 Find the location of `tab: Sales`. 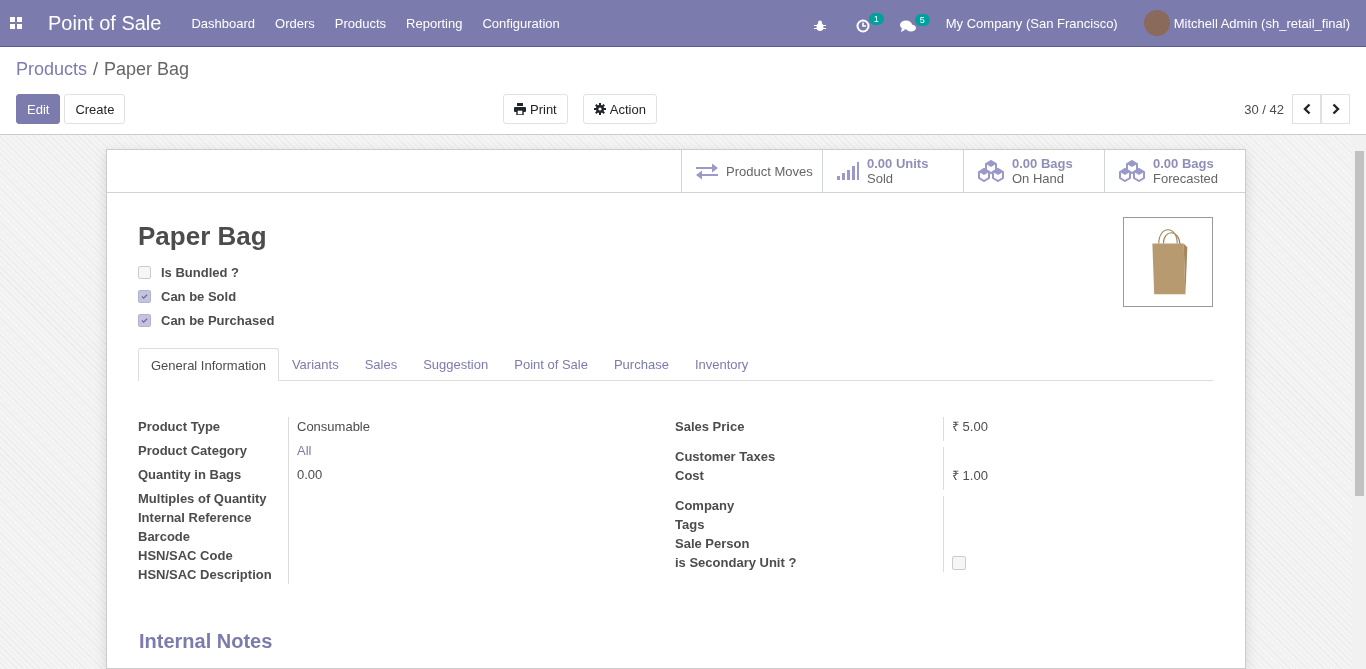

tab: Sales is located at coordinates (381, 364).